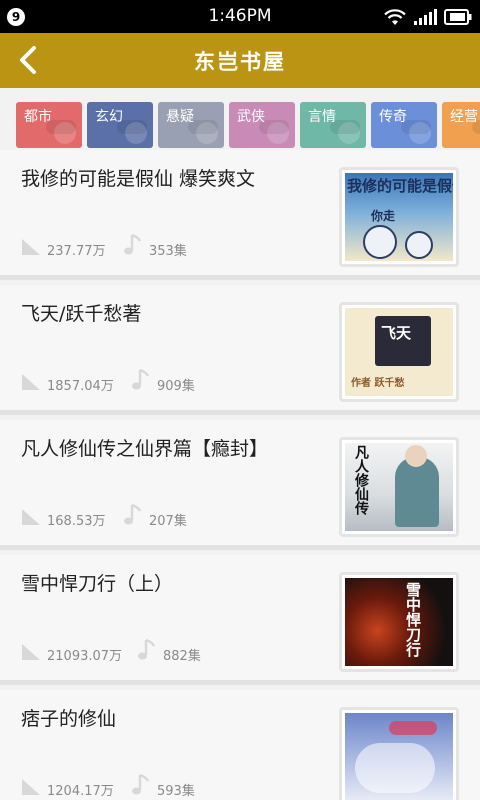 Image resolution: width=480 pixels, height=800 pixels. I want to click on battery-icon, so click(458, 17).